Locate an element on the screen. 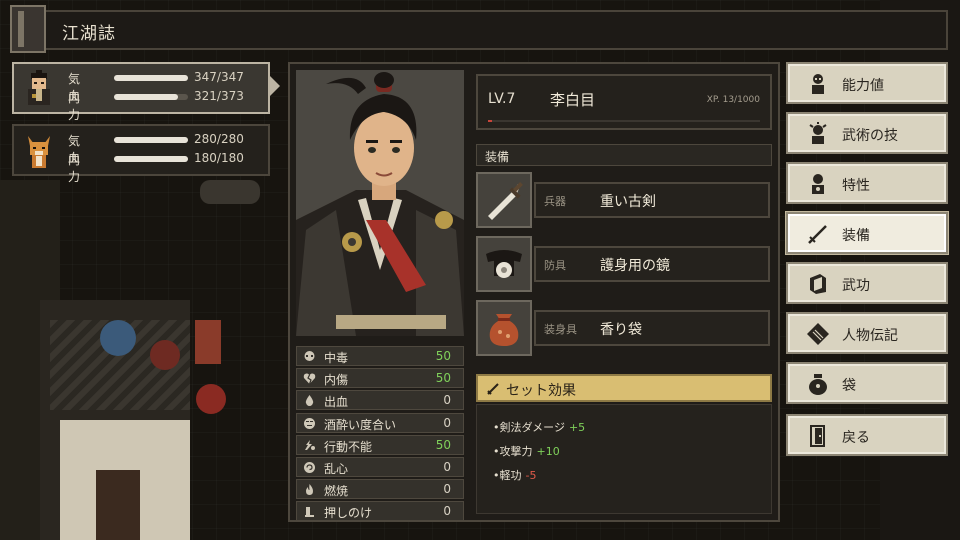  sword-slash-icon is located at coordinates (493, 389).